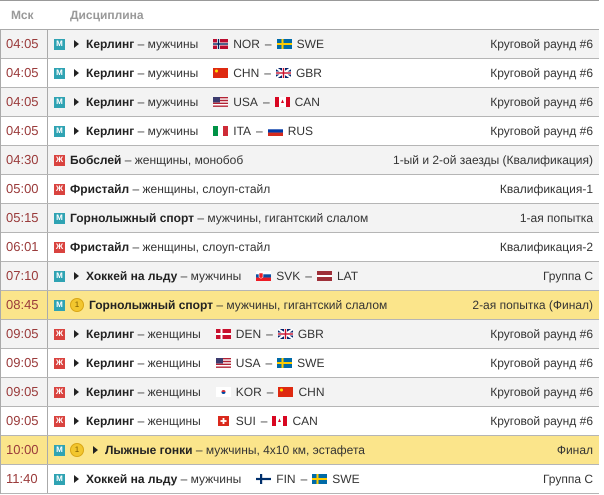 This screenshot has height=495, width=604. I want to click on schedule-row: 04:05 М Керлинг – мужчины CHN – GBR Круговой раунд #6, so click(300, 73).